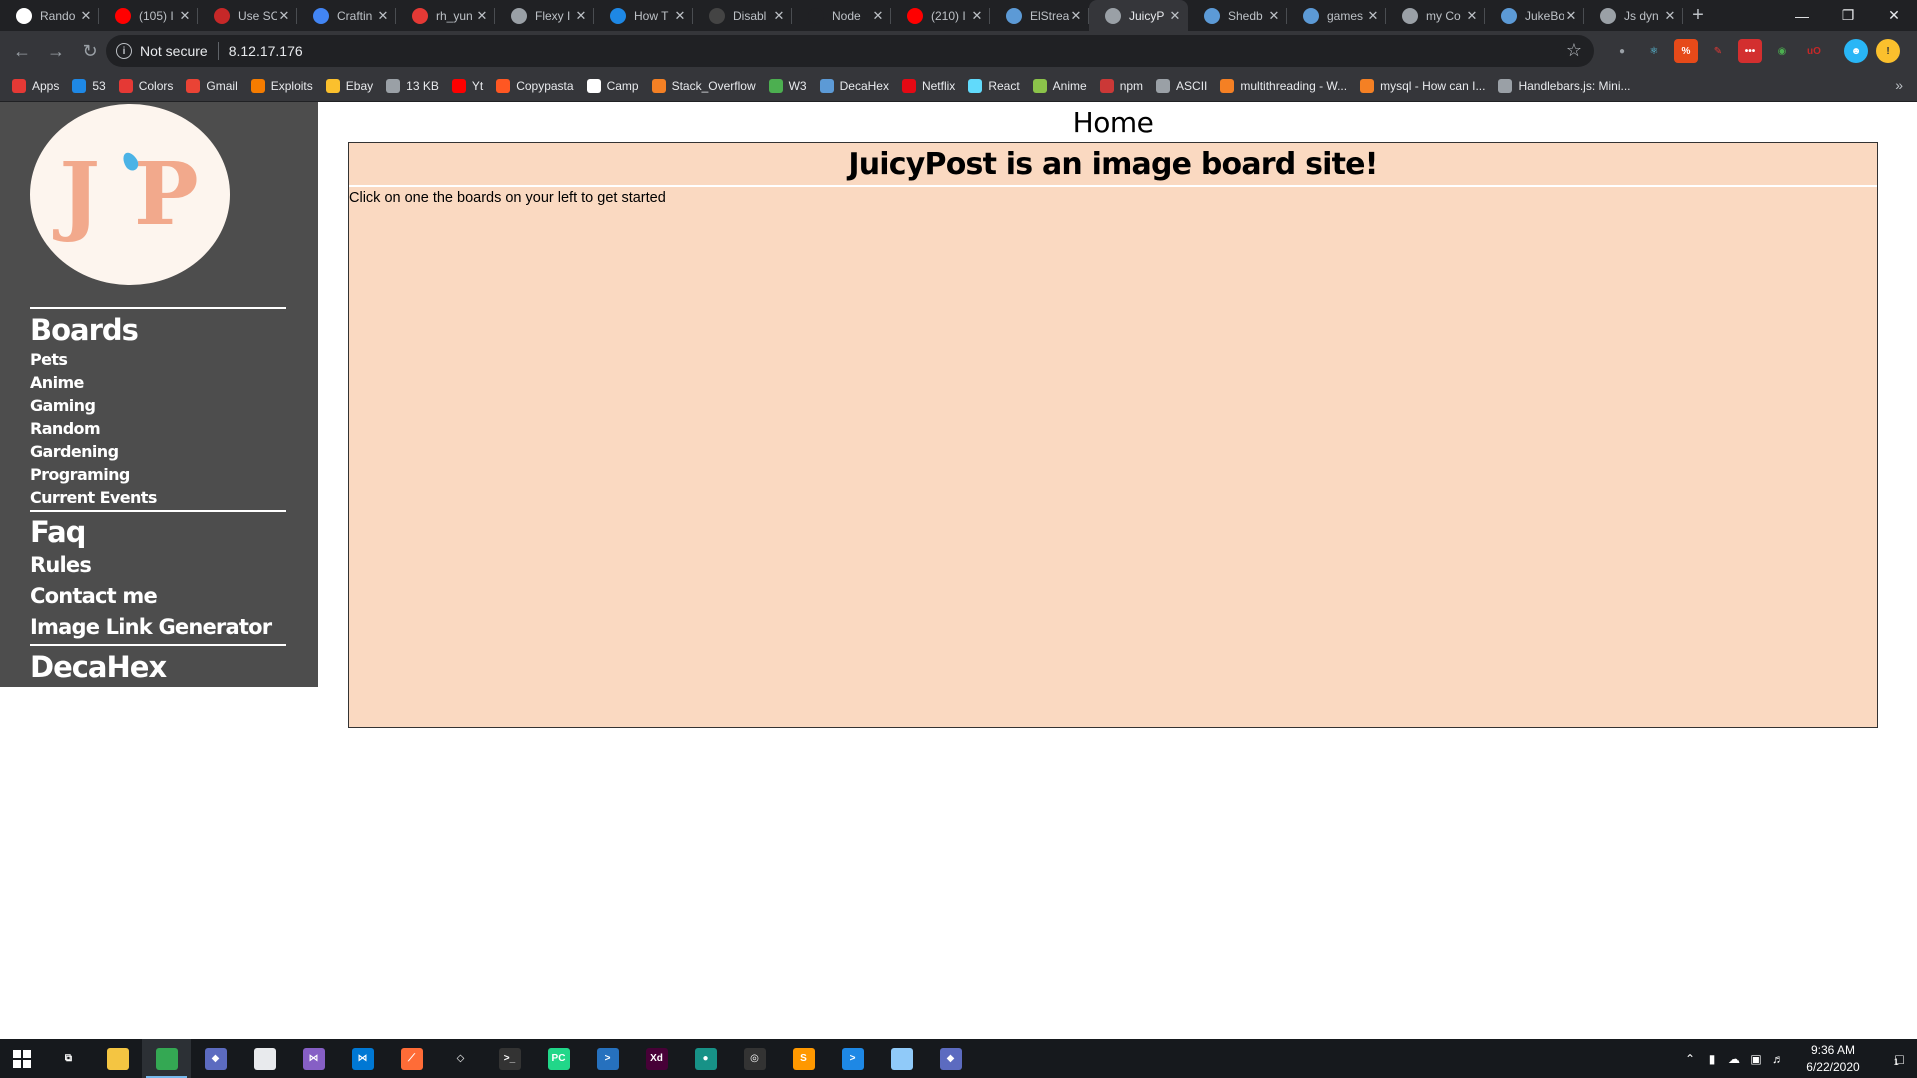 The image size is (1917, 1078). What do you see at coordinates (445, 15) in the screenshot?
I see `browser-tab: rh_yun ✕` at bounding box center [445, 15].